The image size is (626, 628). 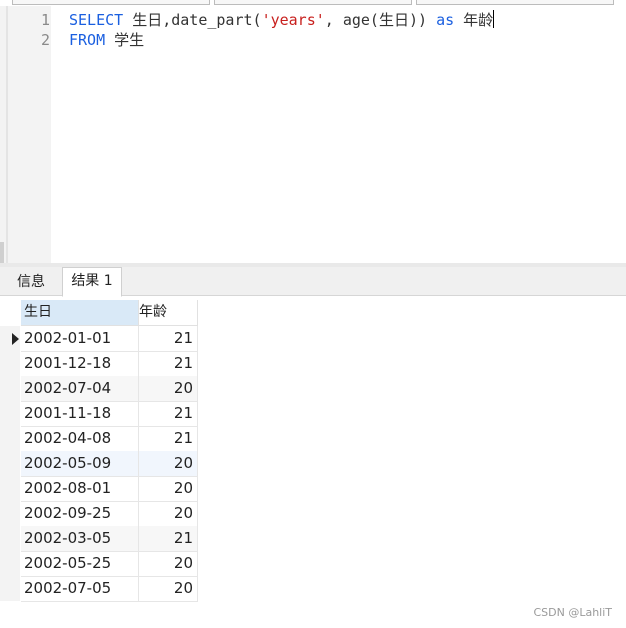 What do you see at coordinates (80, 514) in the screenshot?
I see `cell-birthday: 2002-09-25` at bounding box center [80, 514].